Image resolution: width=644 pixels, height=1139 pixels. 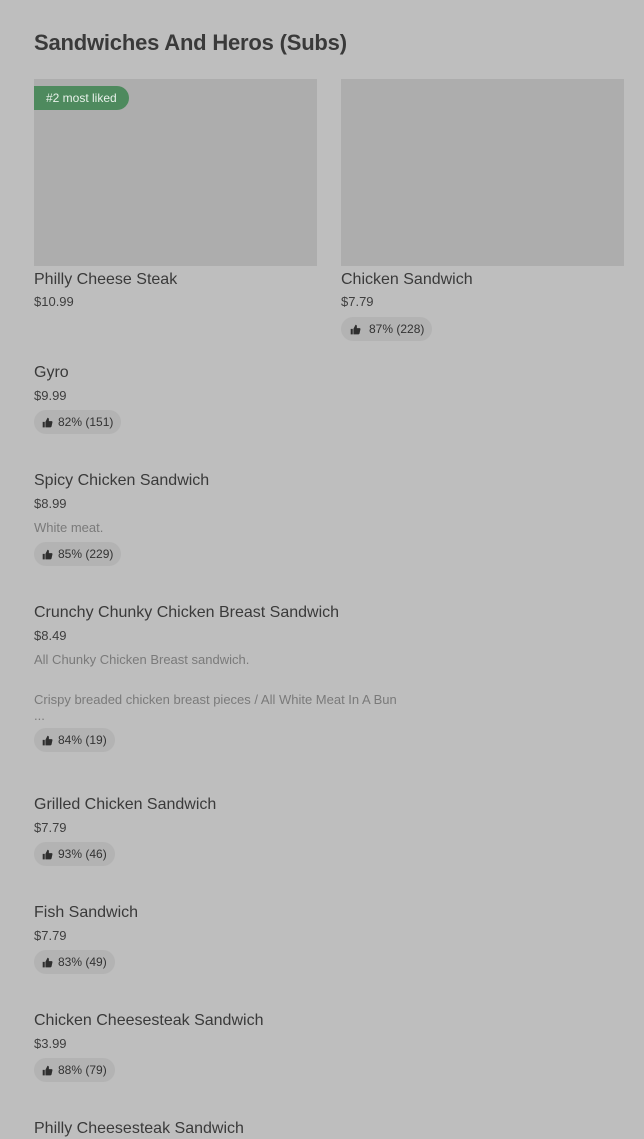 What do you see at coordinates (482, 172) in the screenshot?
I see `item-image` at bounding box center [482, 172].